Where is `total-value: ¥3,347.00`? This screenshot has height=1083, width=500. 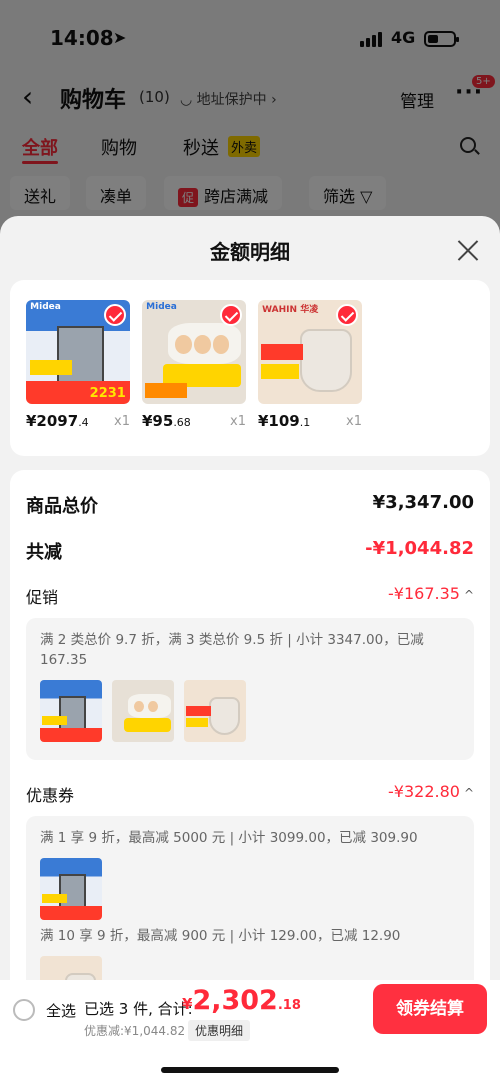 total-value: ¥3,347.00 is located at coordinates (423, 502).